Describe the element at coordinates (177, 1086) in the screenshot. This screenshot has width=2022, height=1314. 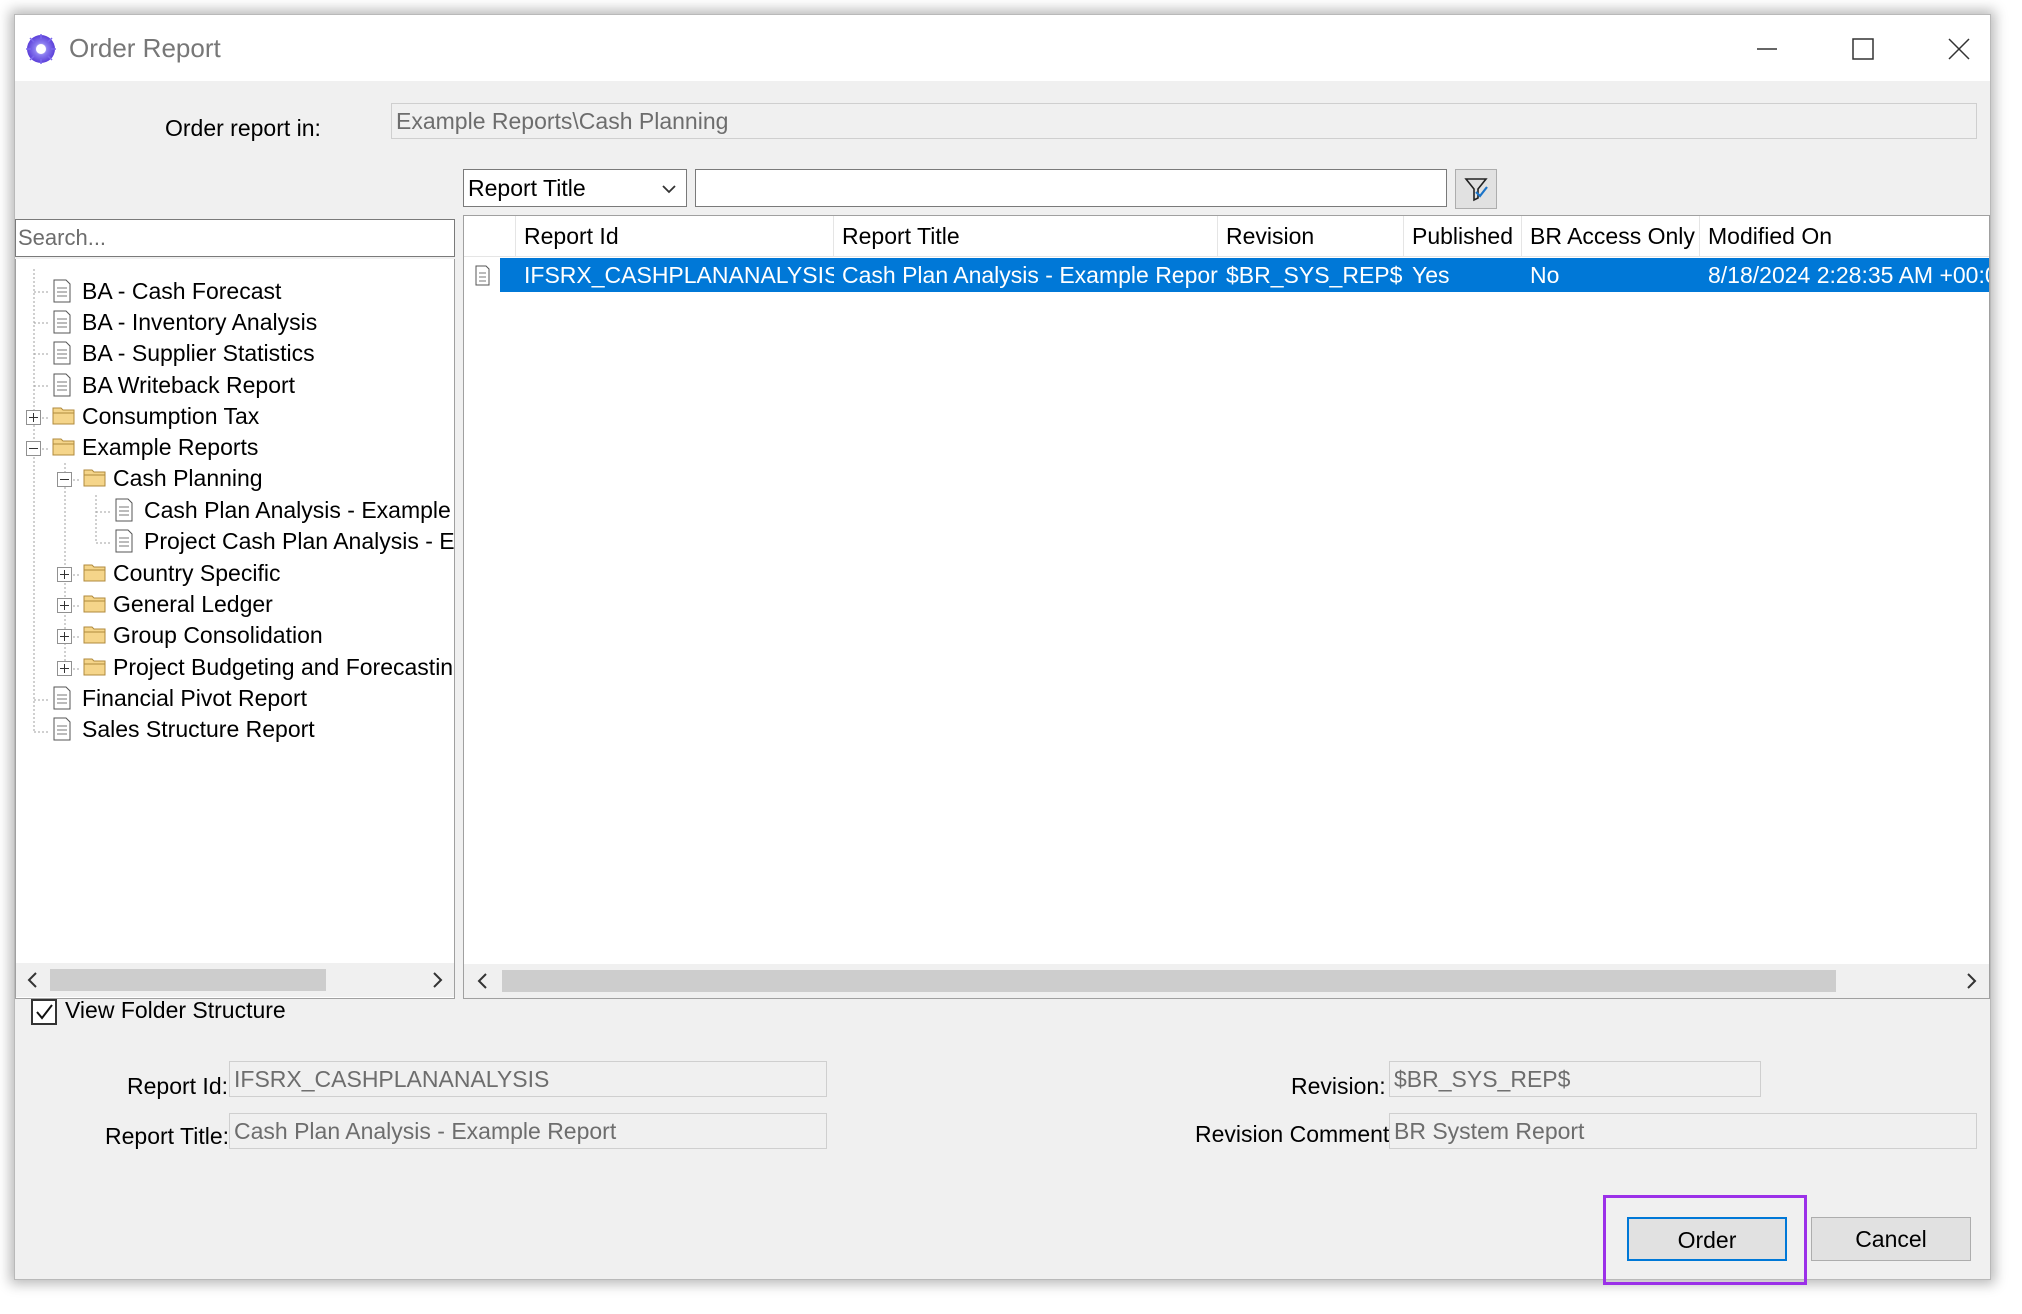
I see `report-id-label: Report Id:` at that location.